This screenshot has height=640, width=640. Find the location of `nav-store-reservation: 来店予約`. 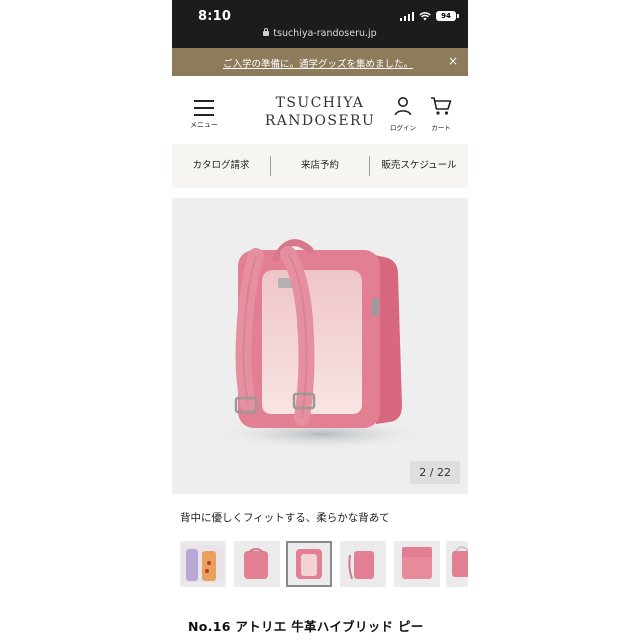

nav-store-reservation: 来店予約 is located at coordinates (319, 166).